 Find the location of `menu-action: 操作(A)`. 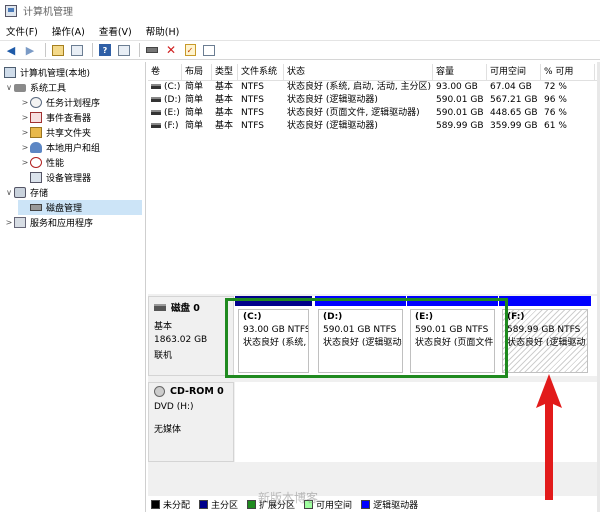

menu-action: 操作(A) is located at coordinates (68, 31).